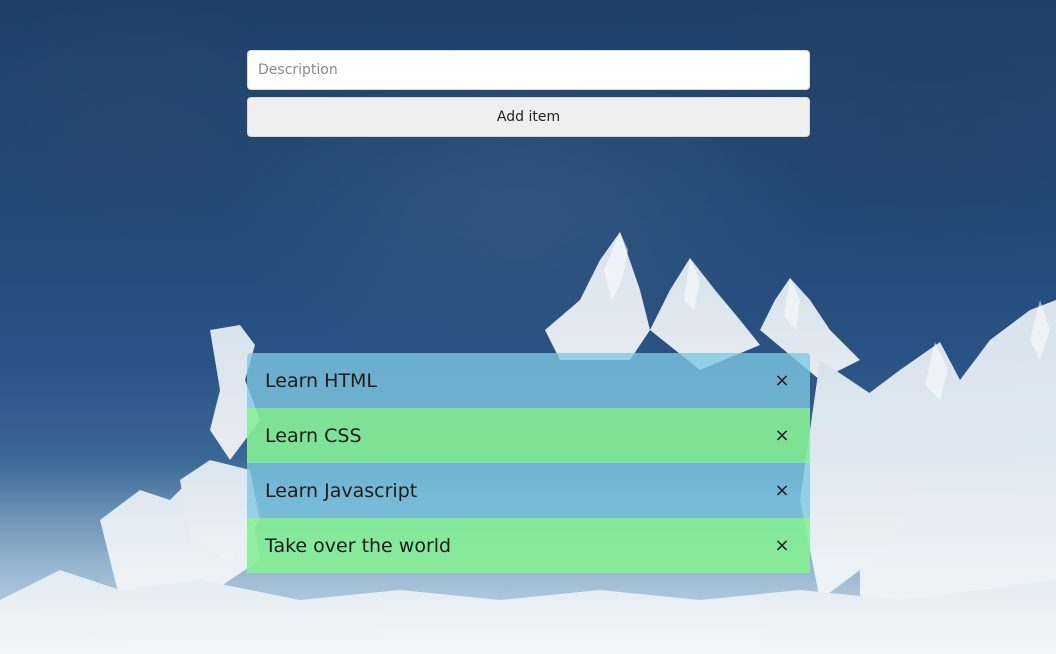 This screenshot has height=654, width=1056. Describe the element at coordinates (528, 70) in the screenshot. I see `description-input` at that location.